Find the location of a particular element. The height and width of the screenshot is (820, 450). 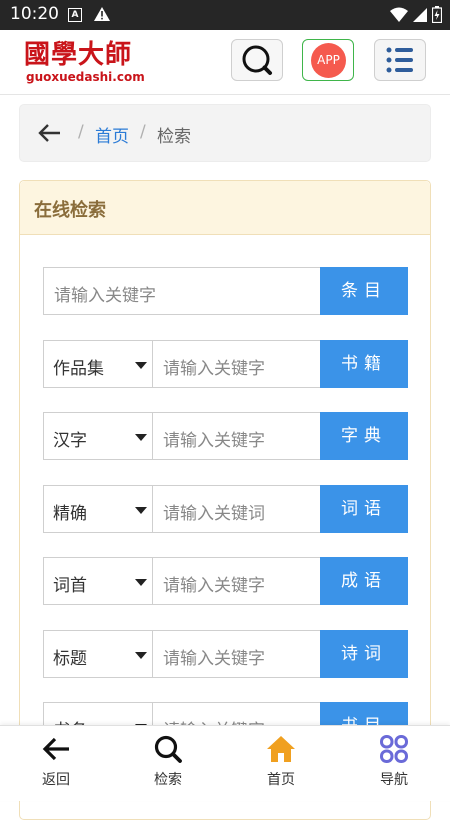

nav-home: 首页 is located at coordinates (281, 763).